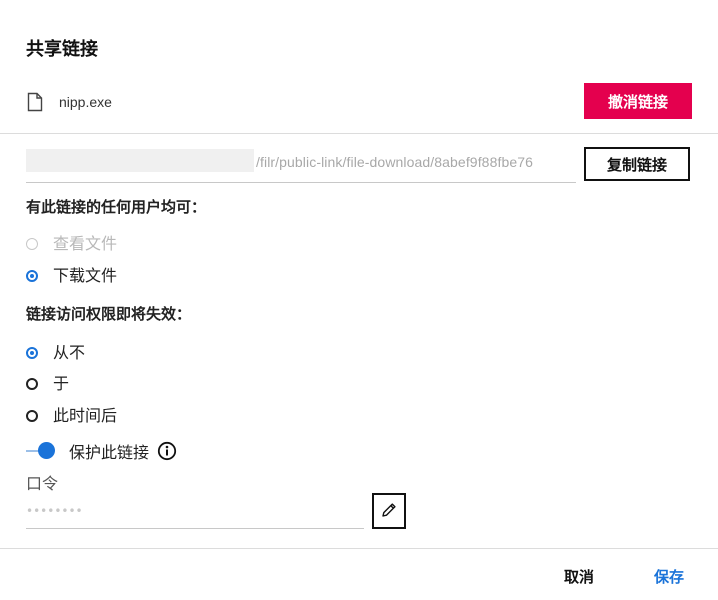 The height and width of the screenshot is (600, 718). I want to click on file-row: nipp.exe, so click(69, 102).